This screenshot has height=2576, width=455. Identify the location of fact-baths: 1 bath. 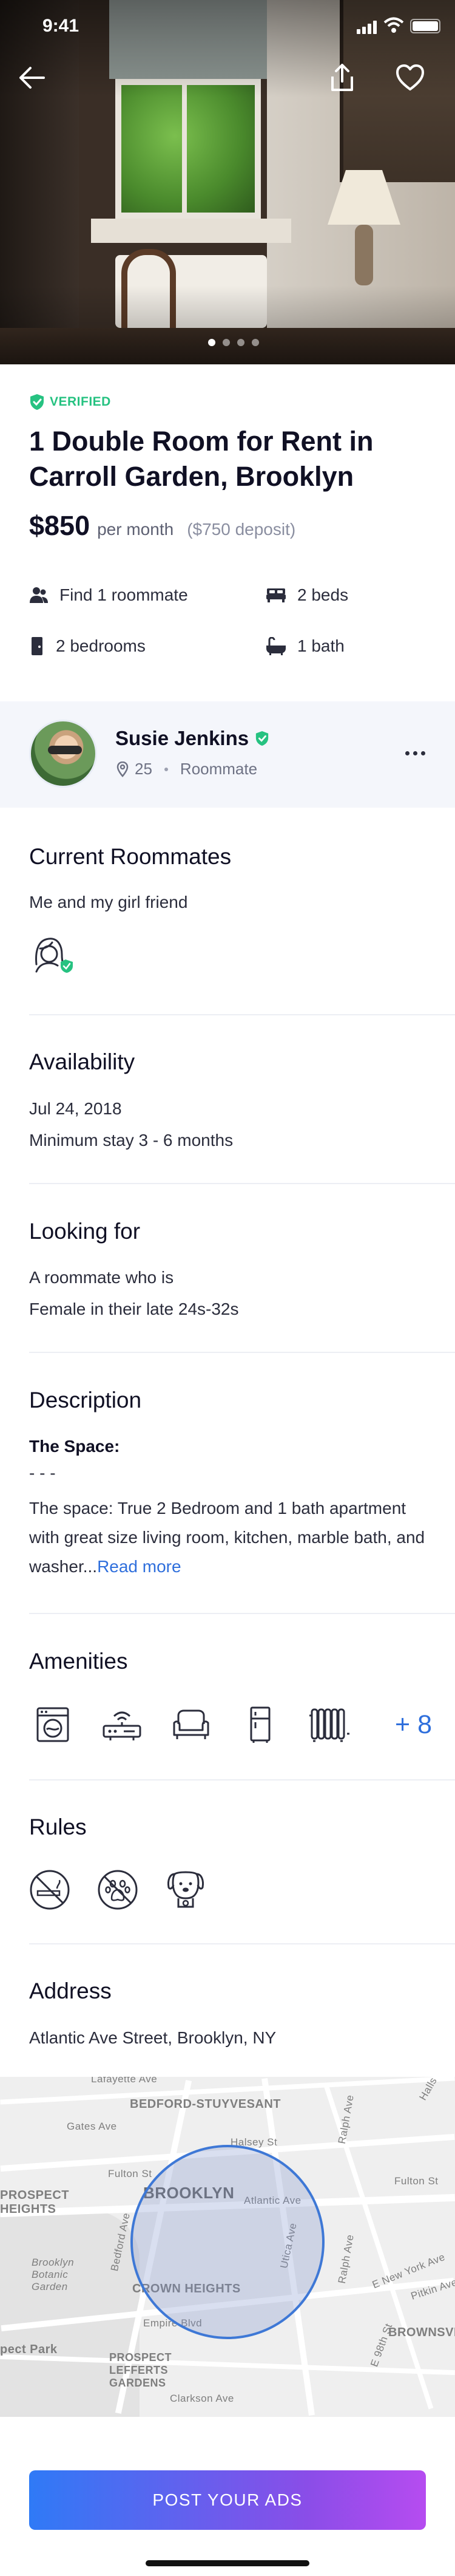
(348, 646).